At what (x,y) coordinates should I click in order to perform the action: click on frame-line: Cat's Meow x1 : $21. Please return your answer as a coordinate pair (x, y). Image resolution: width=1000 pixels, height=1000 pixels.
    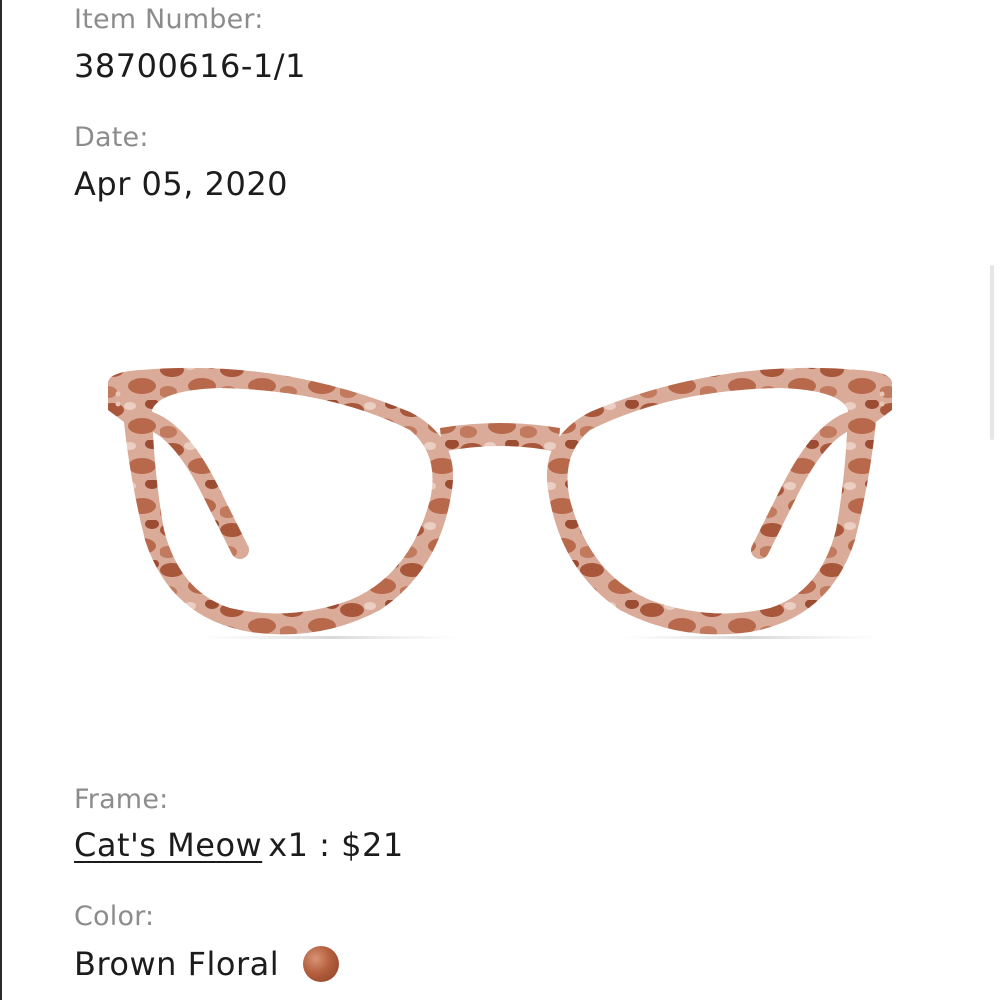
    Looking at the image, I should click on (239, 845).